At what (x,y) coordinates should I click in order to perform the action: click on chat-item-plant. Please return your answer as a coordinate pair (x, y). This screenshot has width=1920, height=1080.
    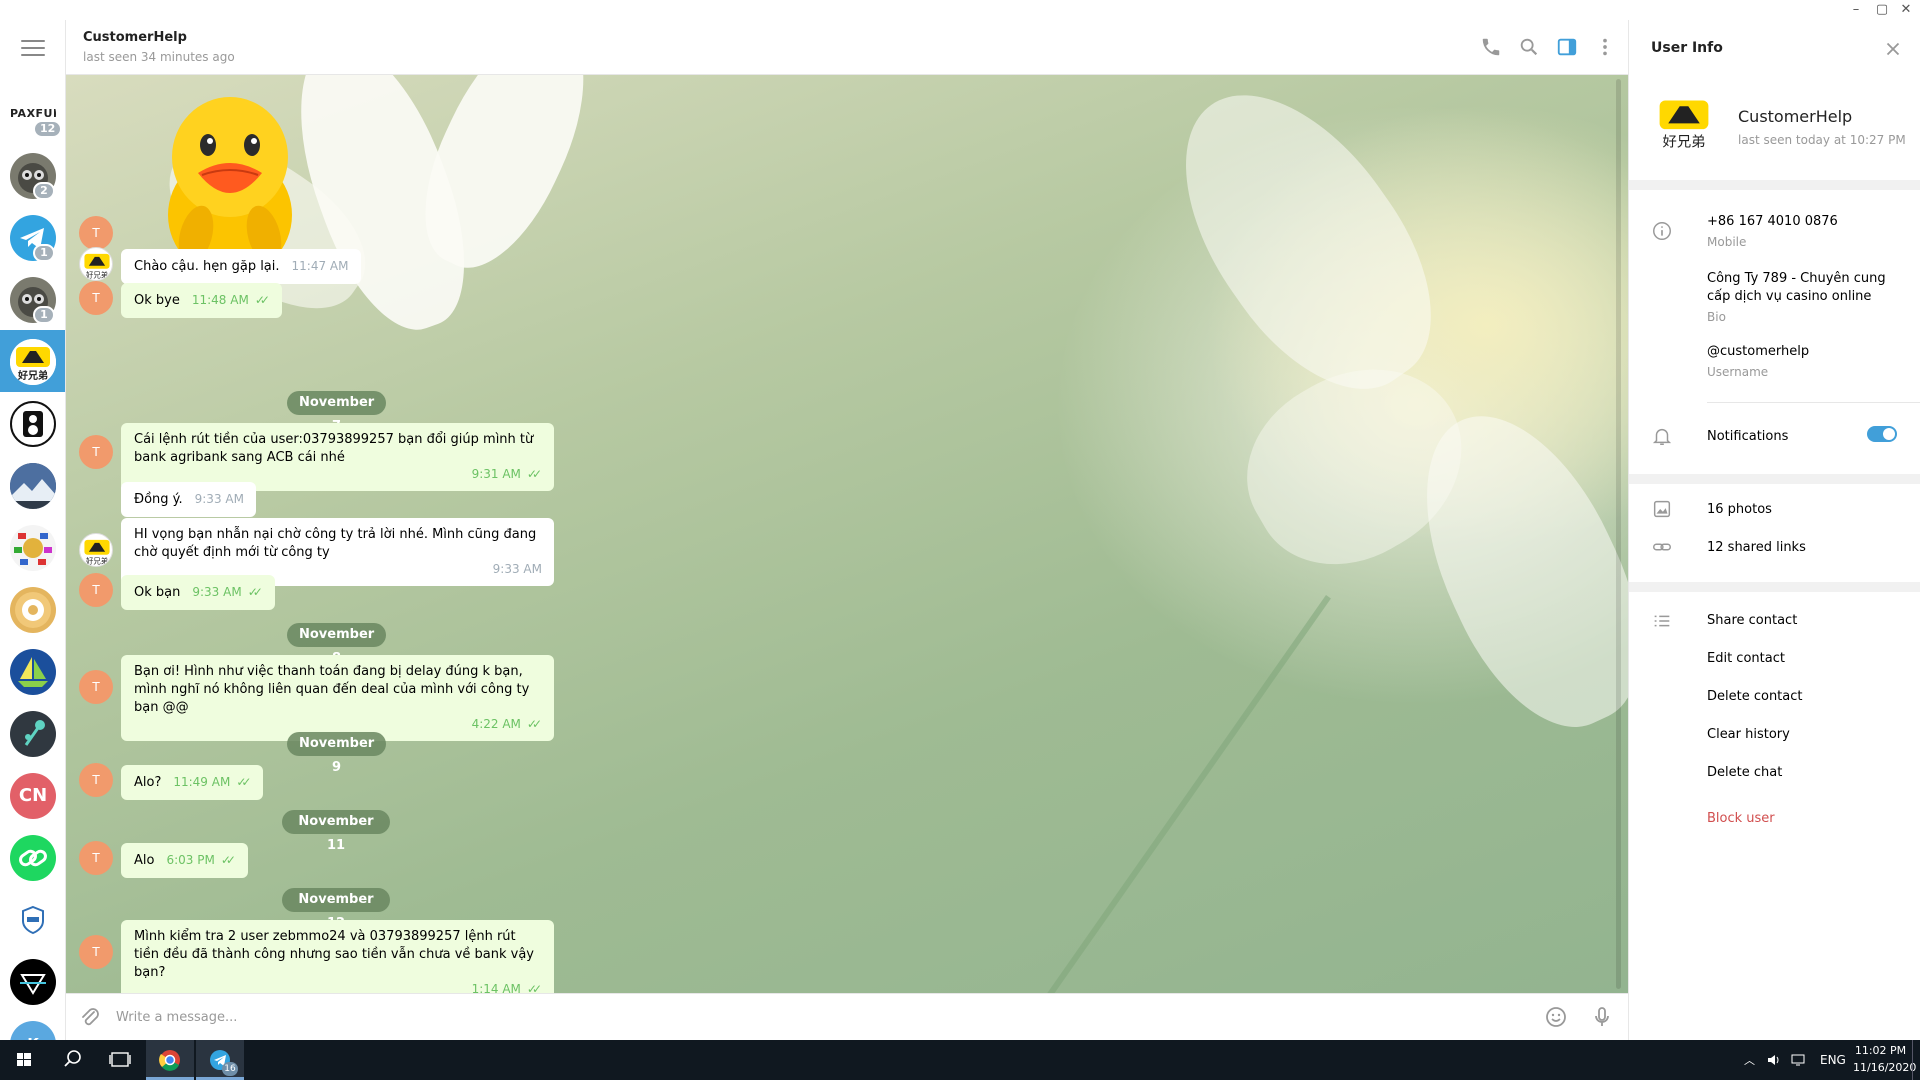
    Looking at the image, I should click on (32, 733).